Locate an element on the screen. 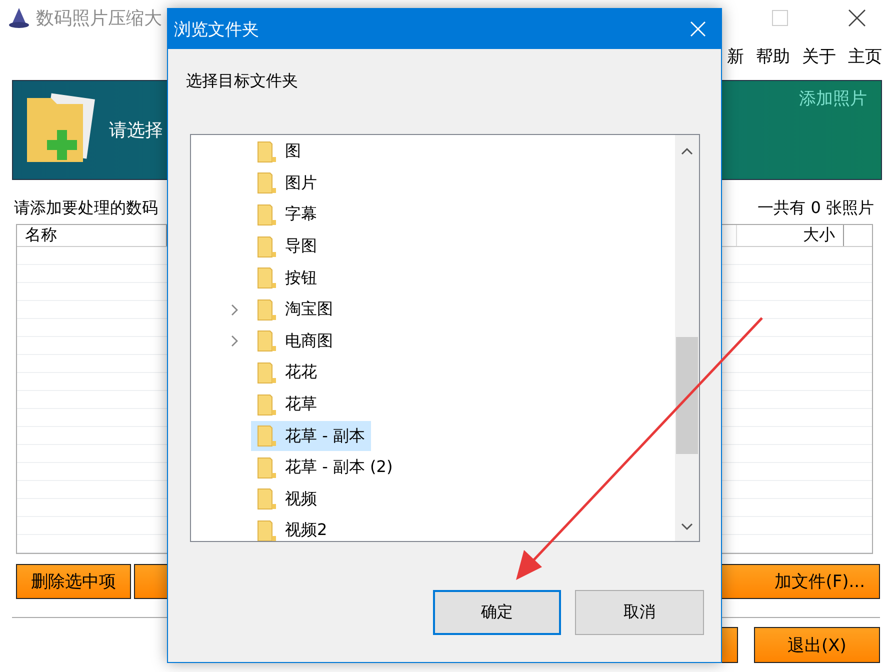 The height and width of the screenshot is (672, 894). folder-item: 花花 is located at coordinates (287, 373).